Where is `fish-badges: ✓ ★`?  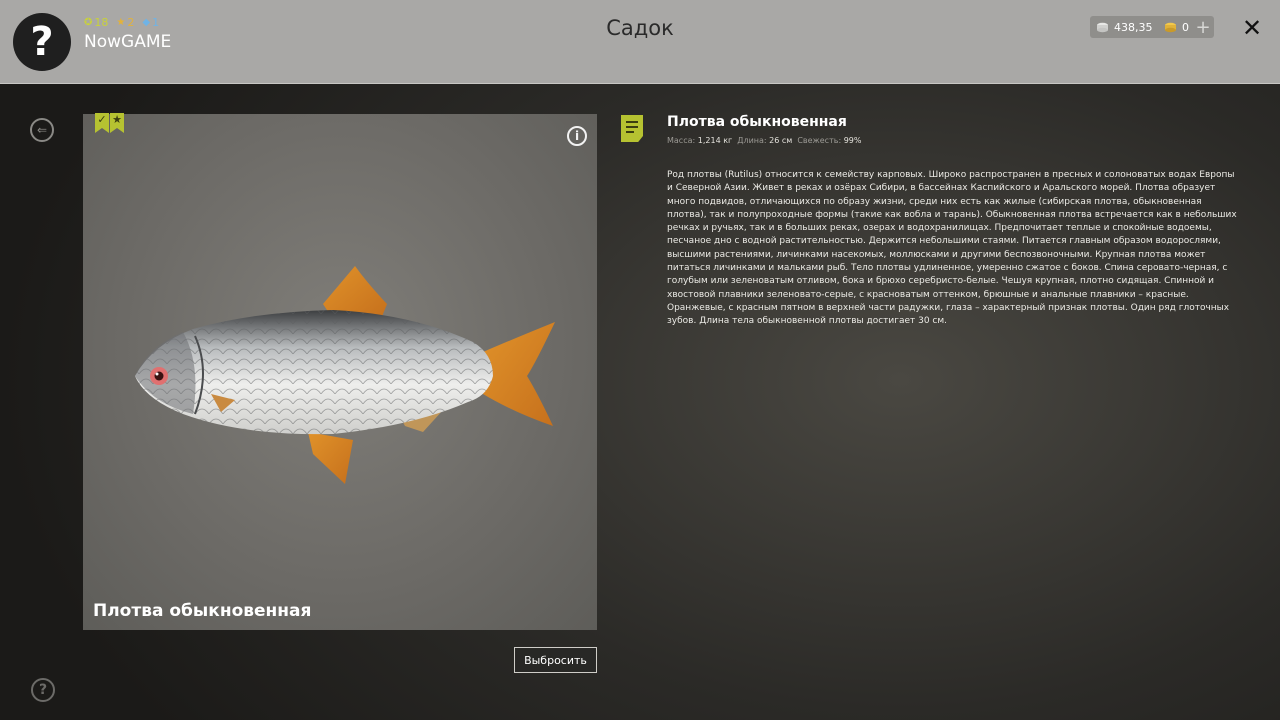
fish-badges: ✓ ★ is located at coordinates (109, 123).